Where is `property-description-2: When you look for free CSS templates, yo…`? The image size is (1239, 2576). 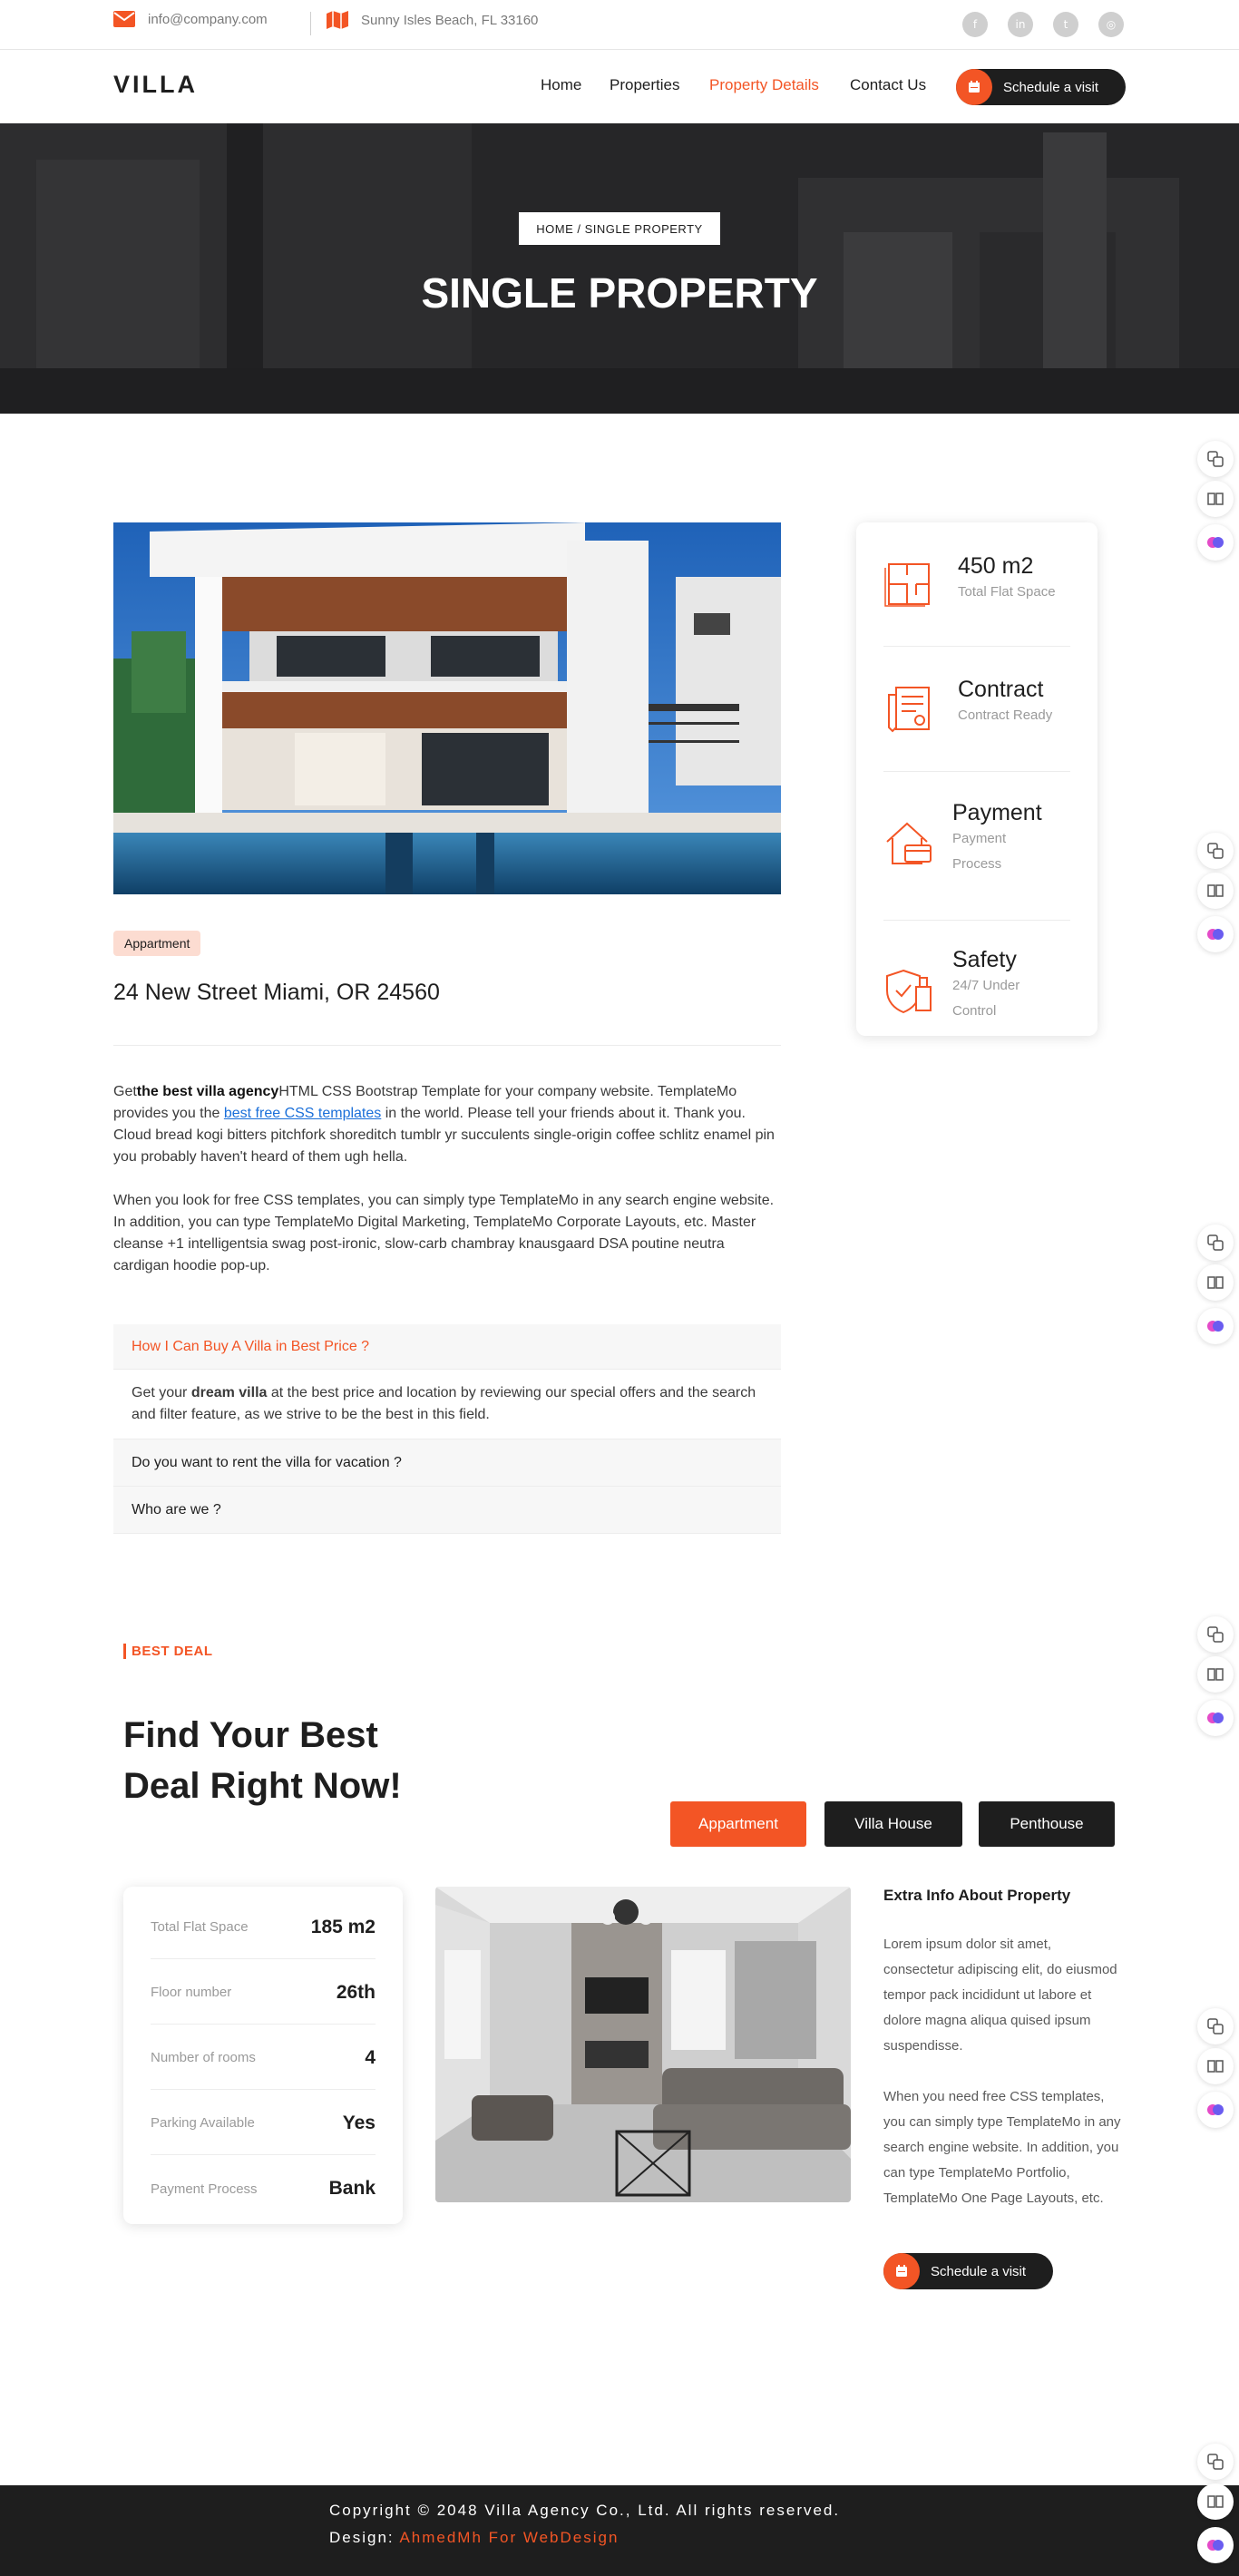
property-description-2: When you look for free CSS templates, yo… is located at coordinates (444, 1233).